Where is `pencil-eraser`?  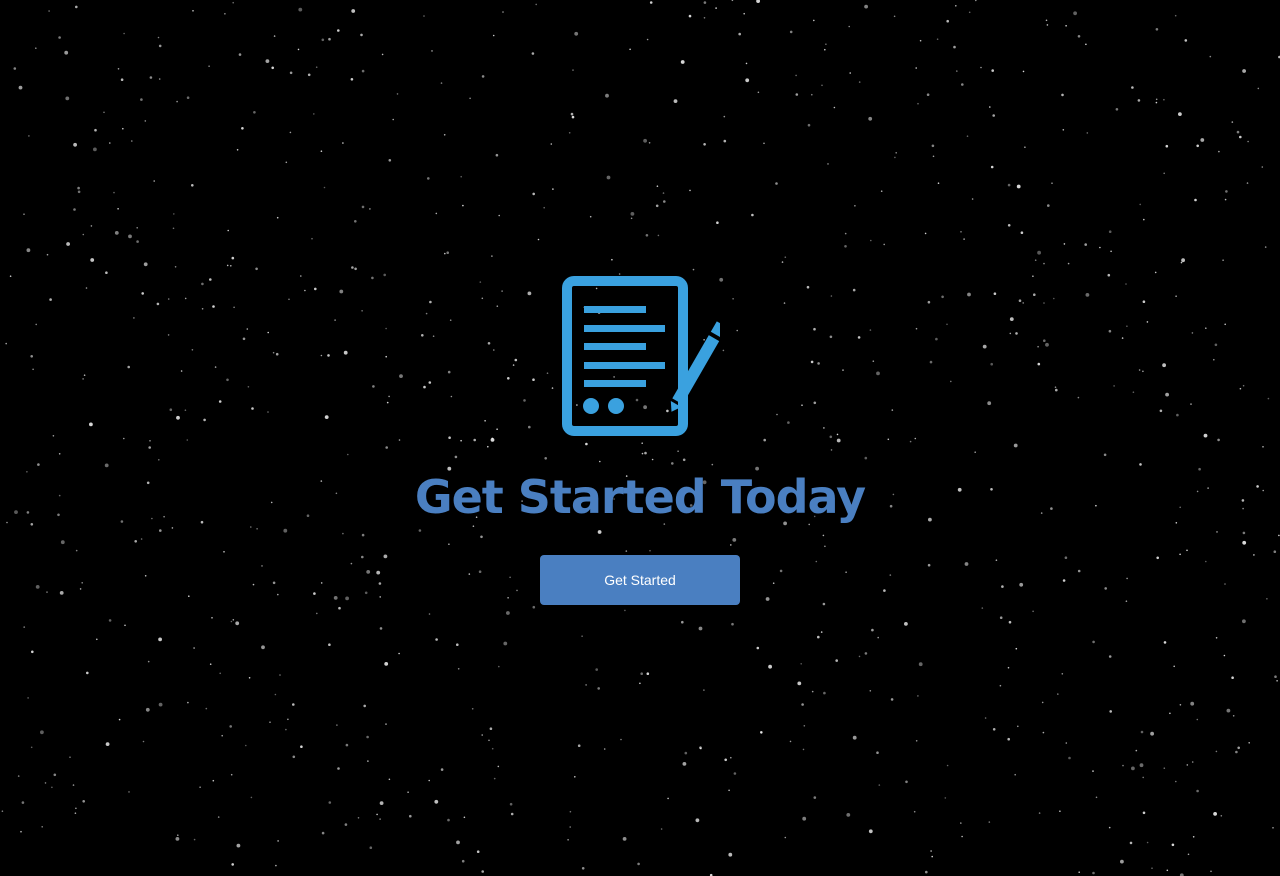 pencil-eraser is located at coordinates (715, 329).